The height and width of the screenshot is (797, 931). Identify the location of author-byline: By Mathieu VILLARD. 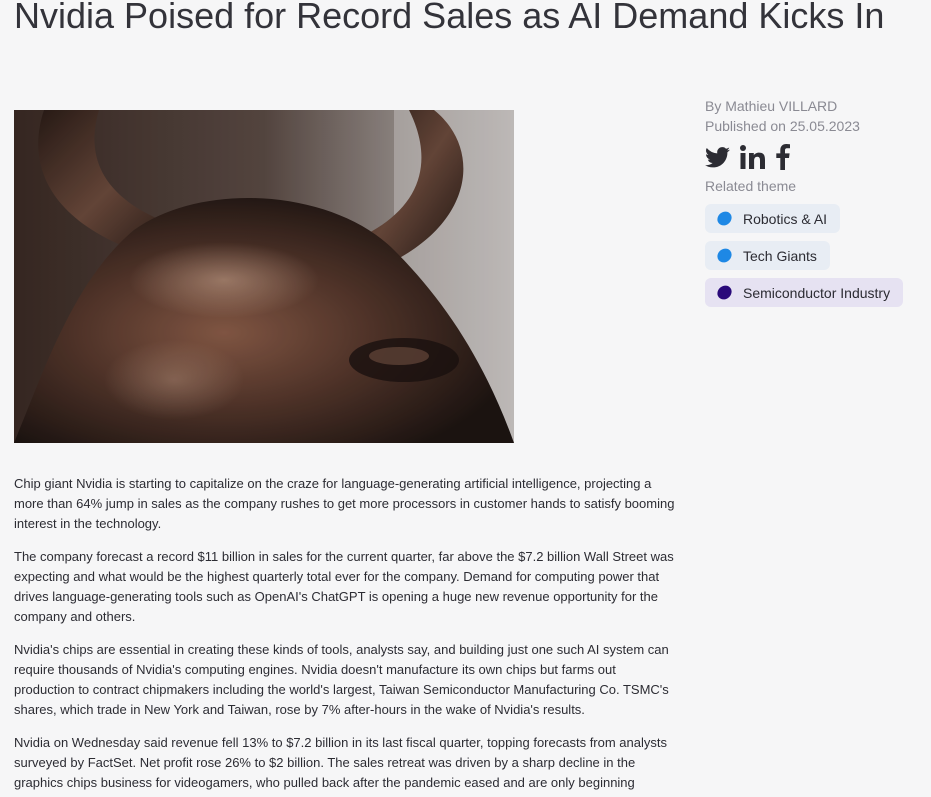
(771, 106).